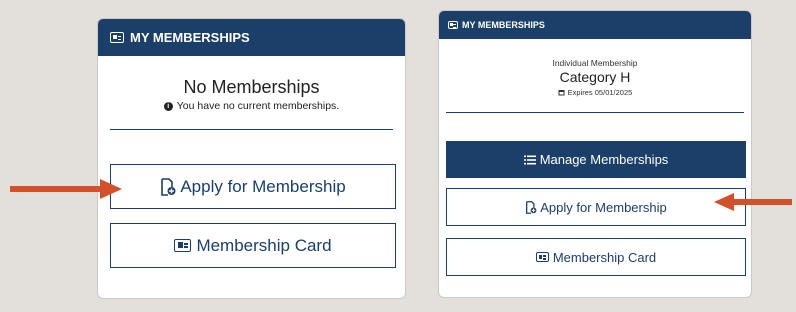  I want to click on left-status-note: i You have no current memberships., so click(251, 106).